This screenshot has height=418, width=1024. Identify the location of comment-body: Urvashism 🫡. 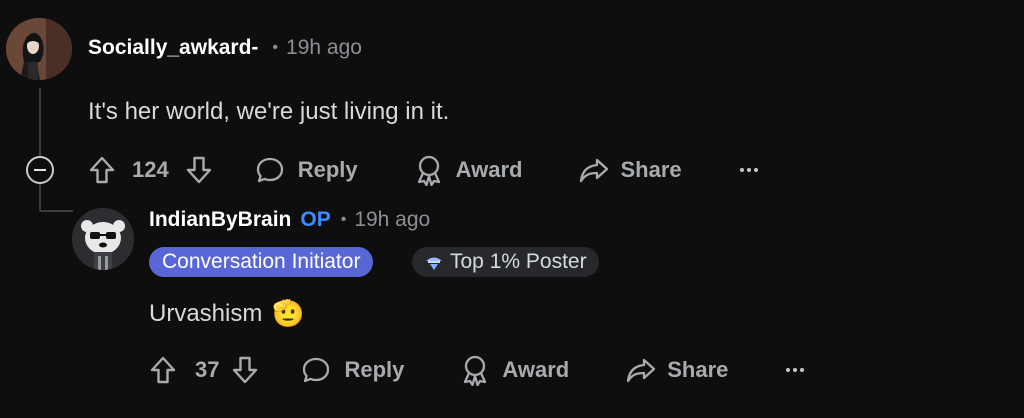
(227, 313).